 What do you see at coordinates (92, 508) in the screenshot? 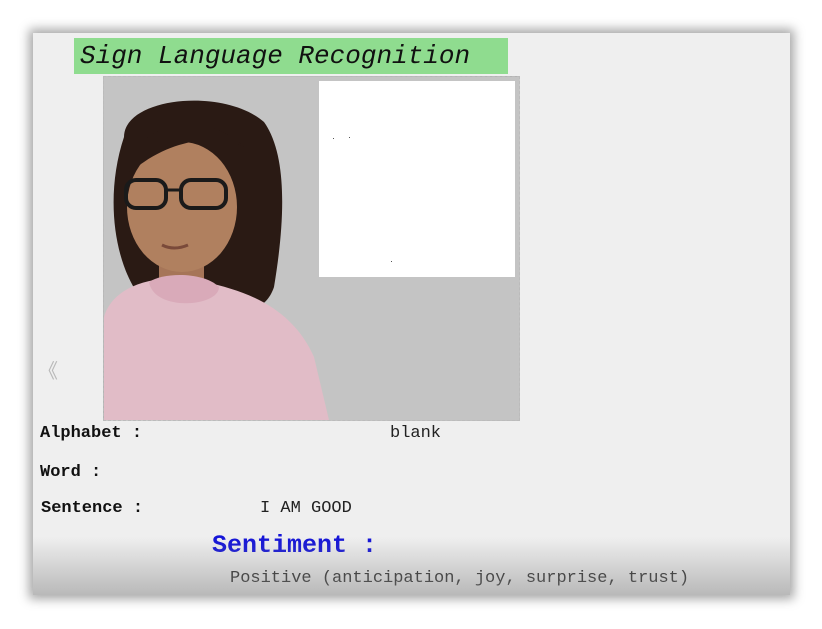
I see `sentence-label: Sentence :` at bounding box center [92, 508].